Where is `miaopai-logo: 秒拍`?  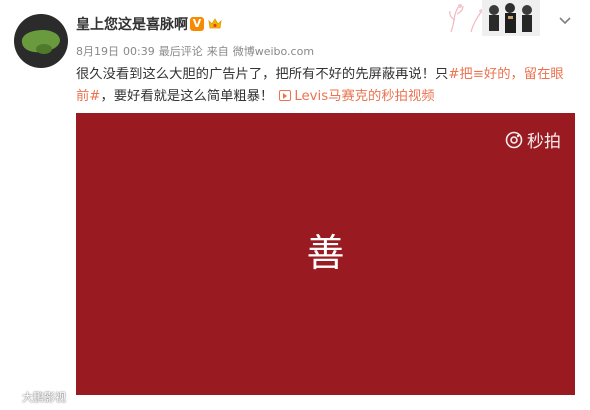 miaopai-logo: 秒拍 is located at coordinates (533, 139).